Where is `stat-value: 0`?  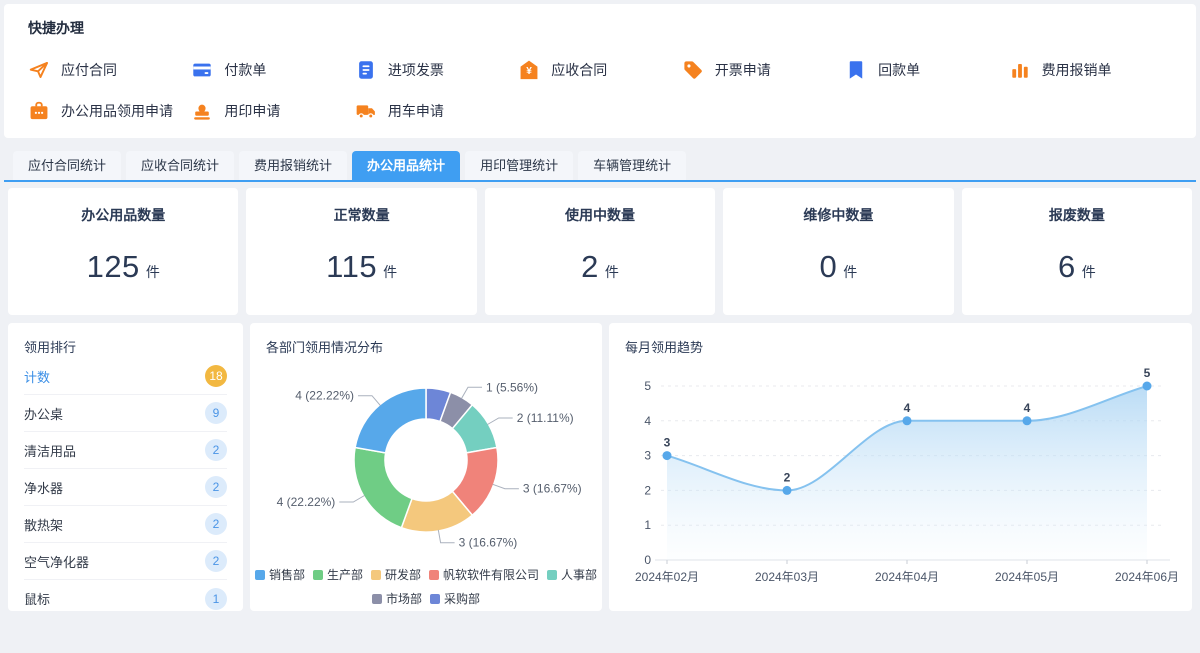
stat-value: 0 is located at coordinates (828, 266).